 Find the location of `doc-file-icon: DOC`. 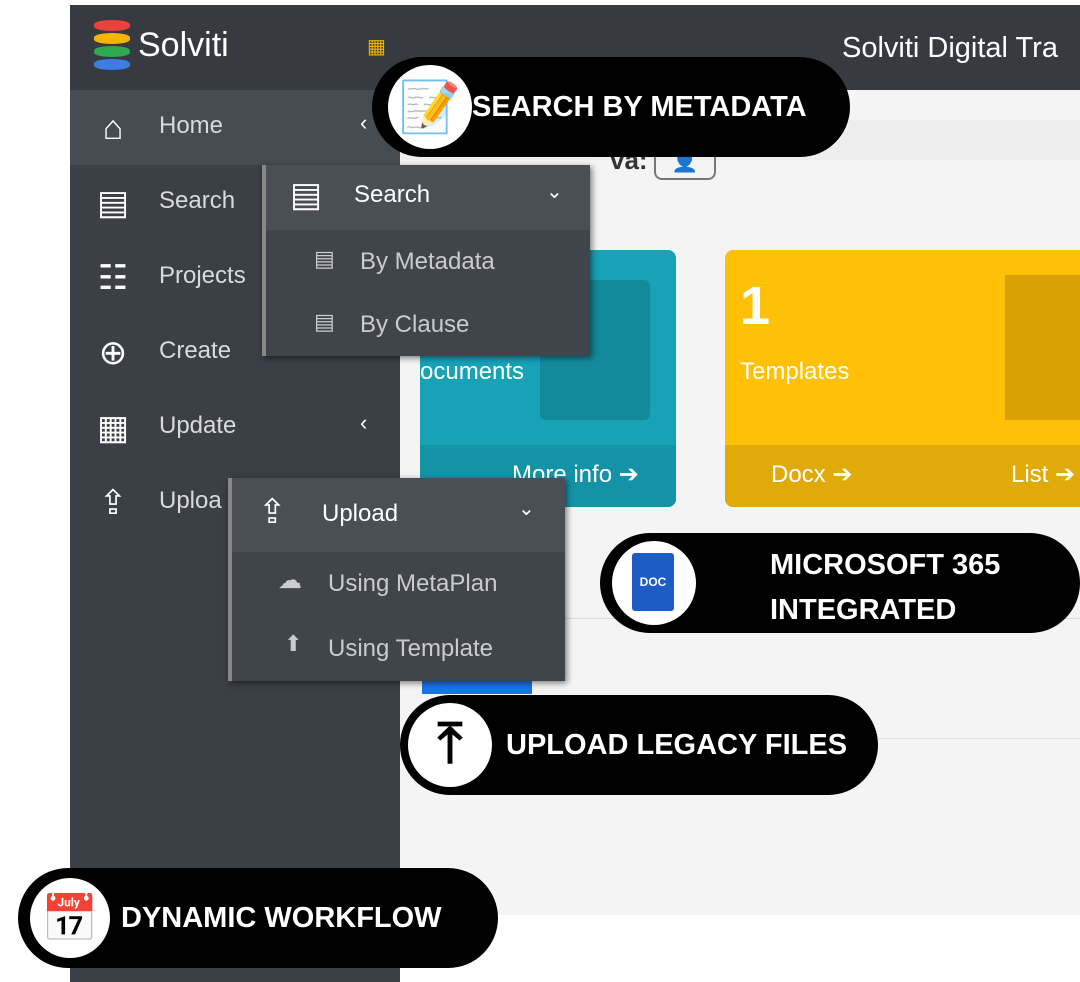

doc-file-icon: DOC is located at coordinates (654, 583).